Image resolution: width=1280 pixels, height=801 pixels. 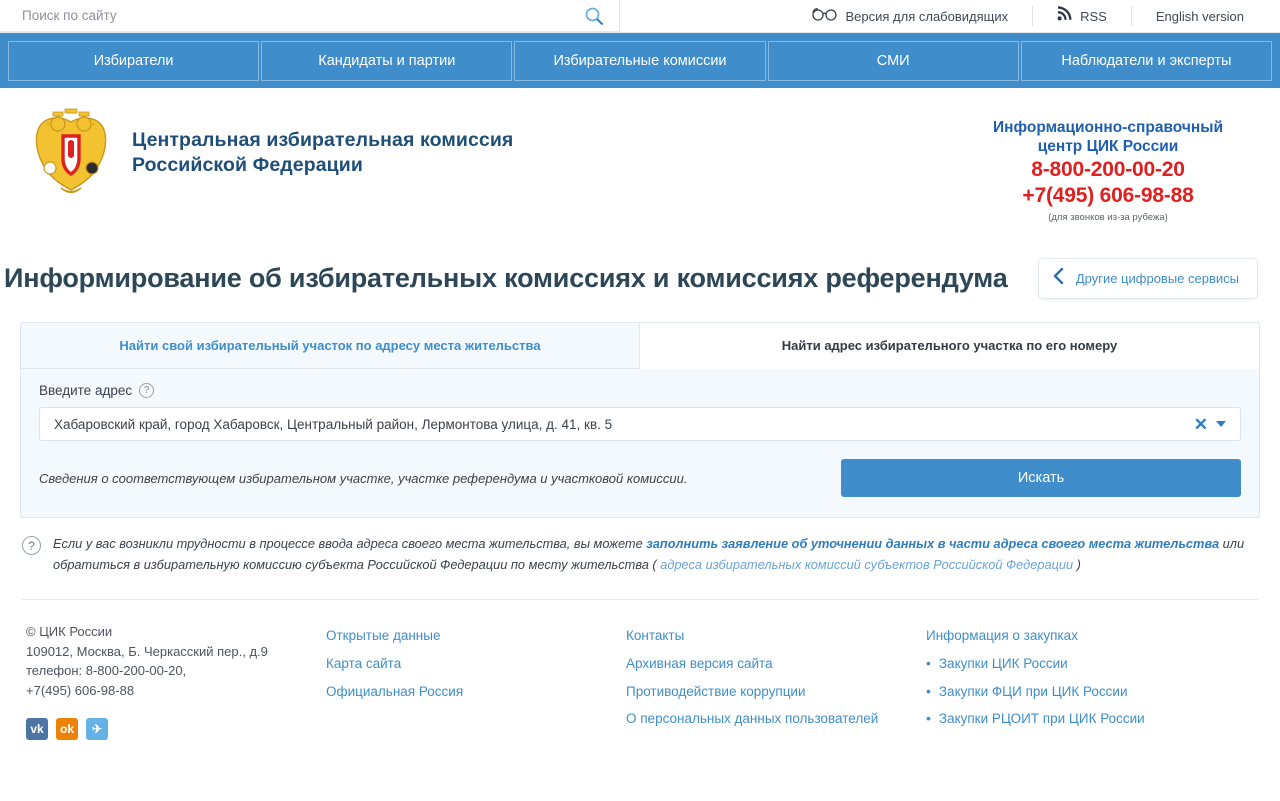 What do you see at coordinates (1146, 60) in the screenshot?
I see `nav-item-observers-experts: Наблюдатели и эксперты` at bounding box center [1146, 60].